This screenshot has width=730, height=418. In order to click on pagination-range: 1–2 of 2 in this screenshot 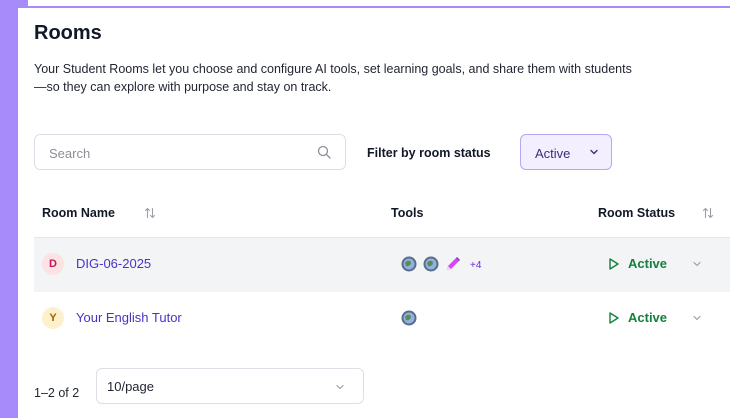, I will do `click(57, 393)`.